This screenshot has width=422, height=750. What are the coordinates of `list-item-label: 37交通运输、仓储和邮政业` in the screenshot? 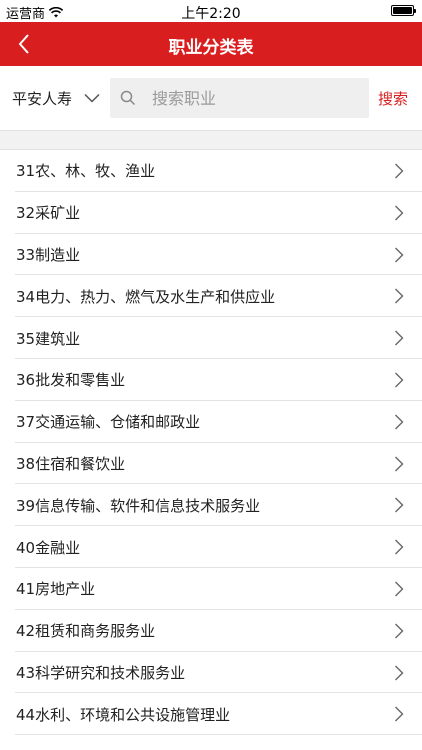 It's located at (108, 422).